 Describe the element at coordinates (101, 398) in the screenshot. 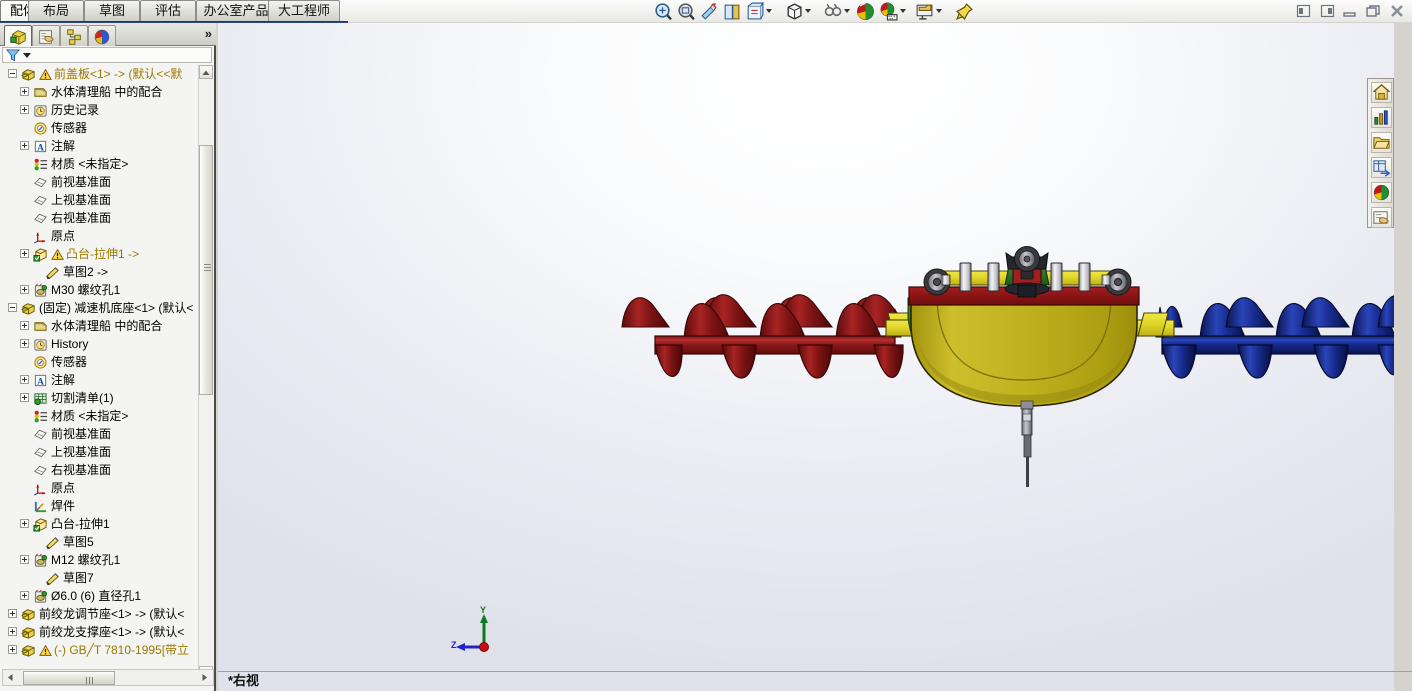

I see `tree-item: 切割清单(1)` at that location.